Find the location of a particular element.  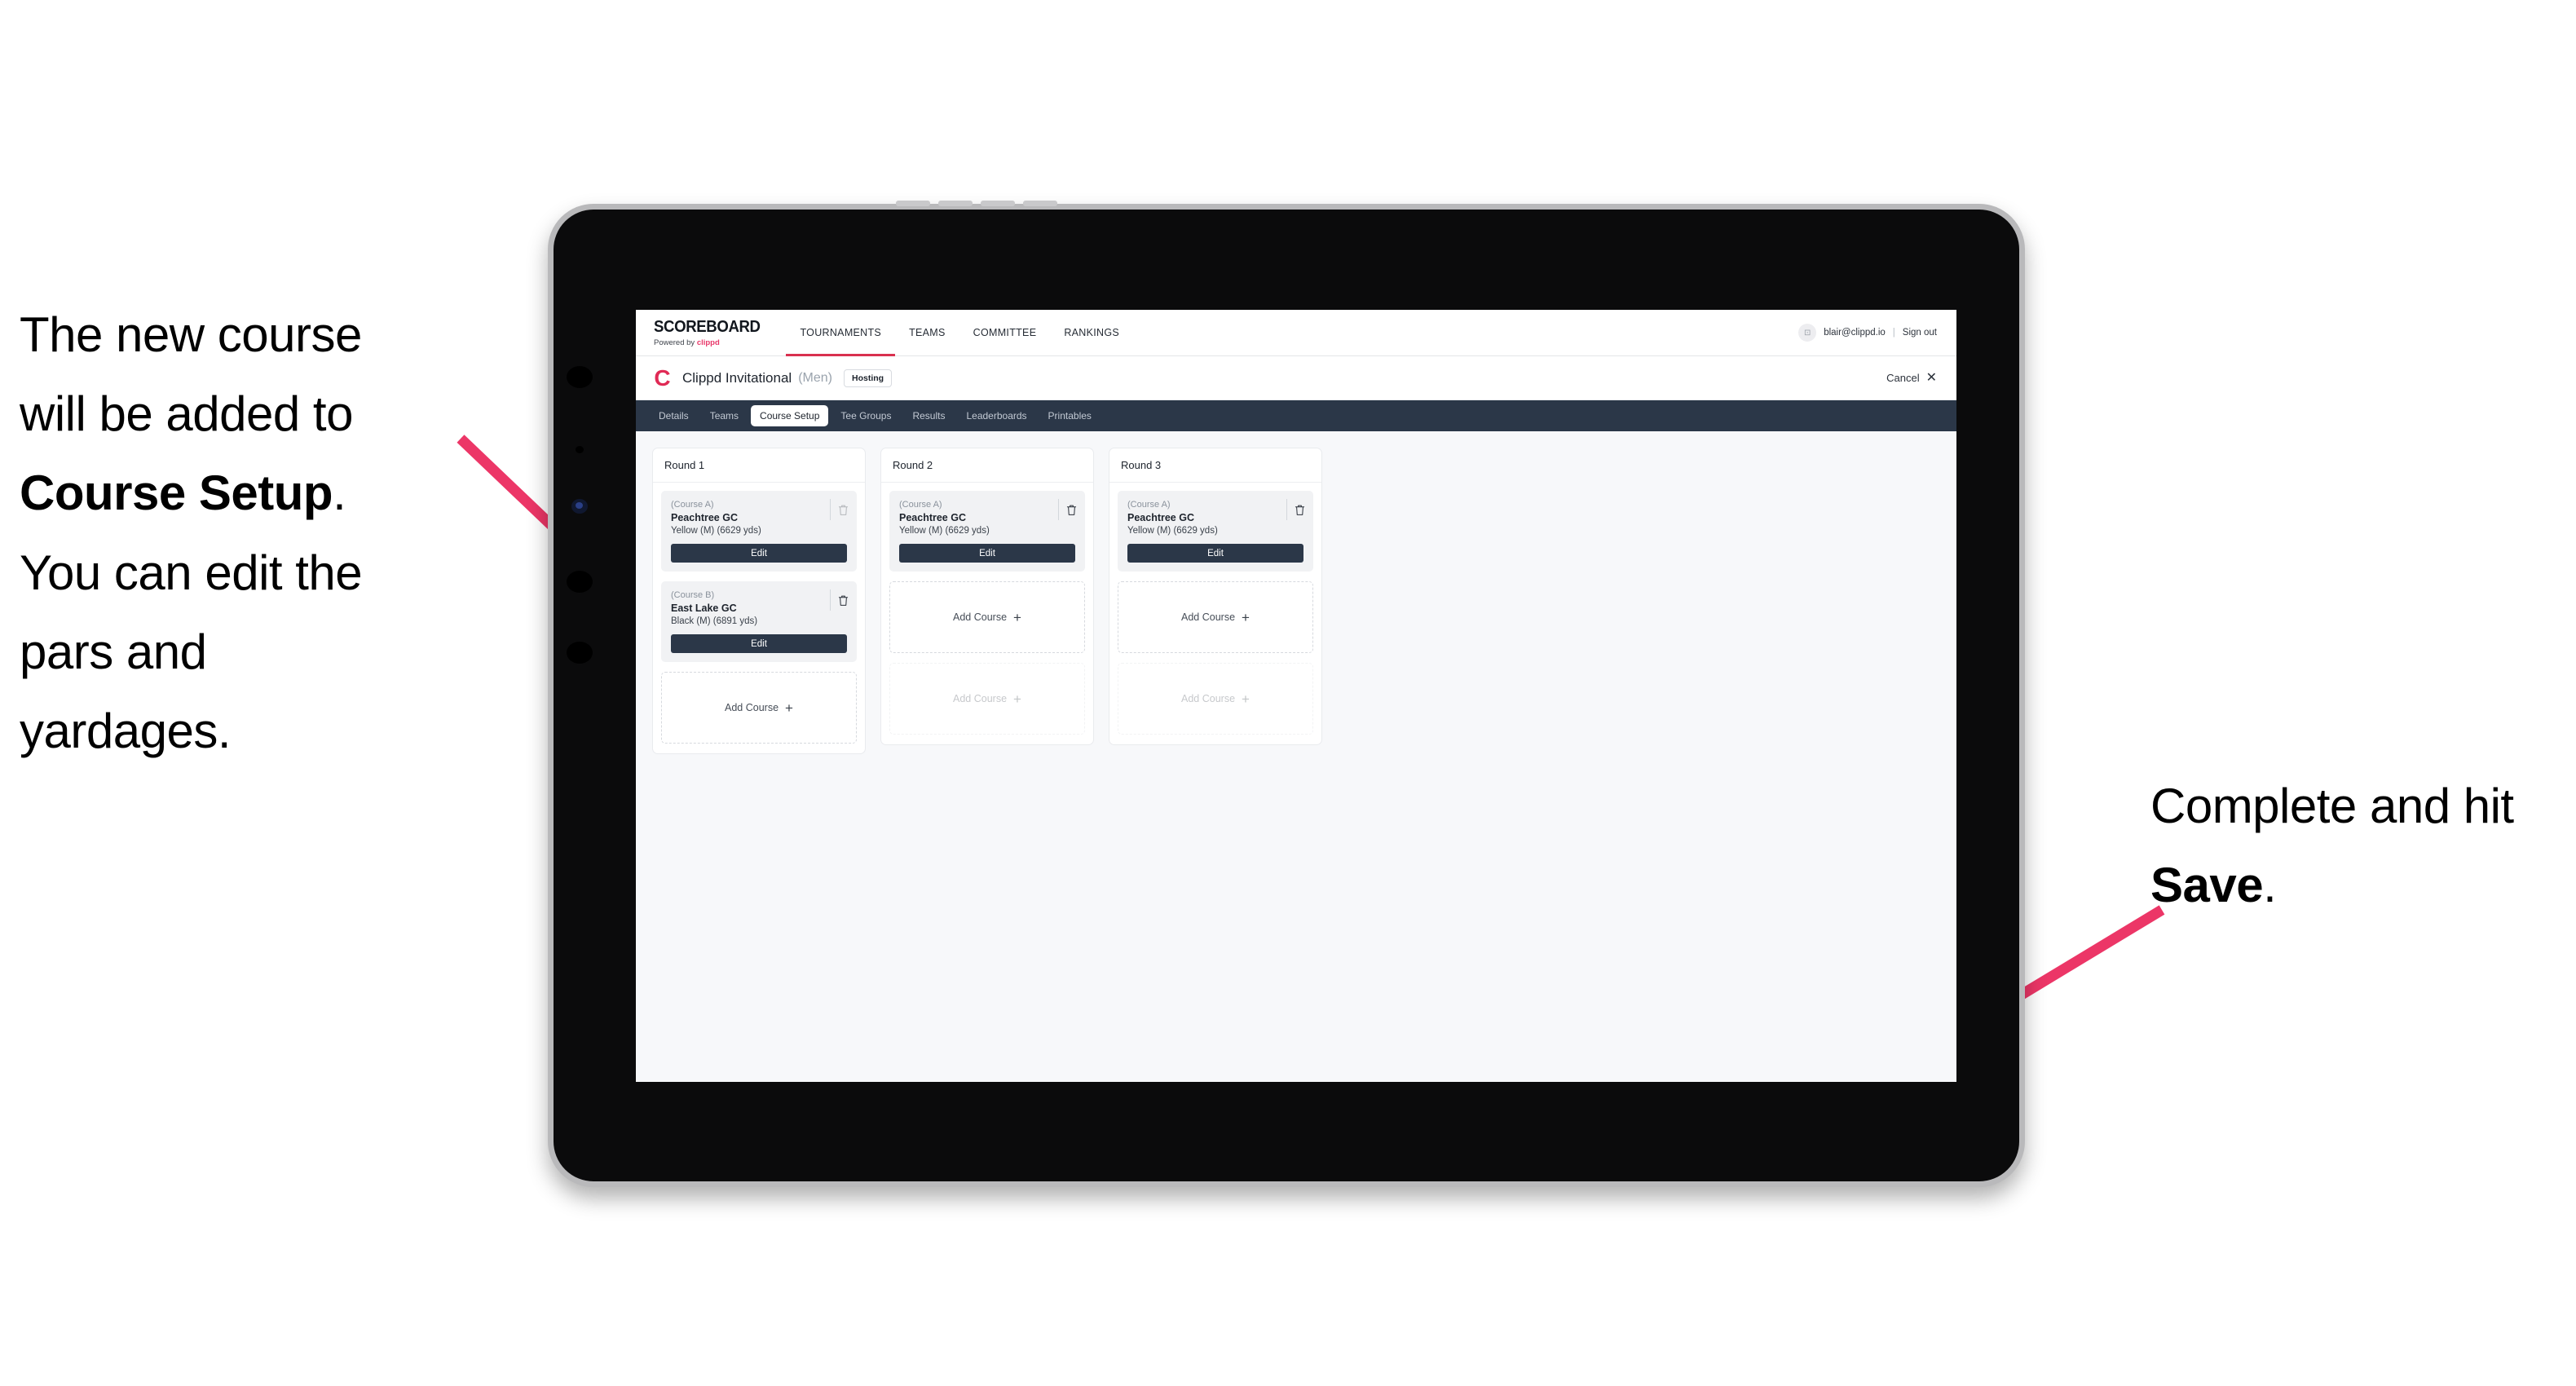

tab-course-setup: Course Setup is located at coordinates (790, 416).